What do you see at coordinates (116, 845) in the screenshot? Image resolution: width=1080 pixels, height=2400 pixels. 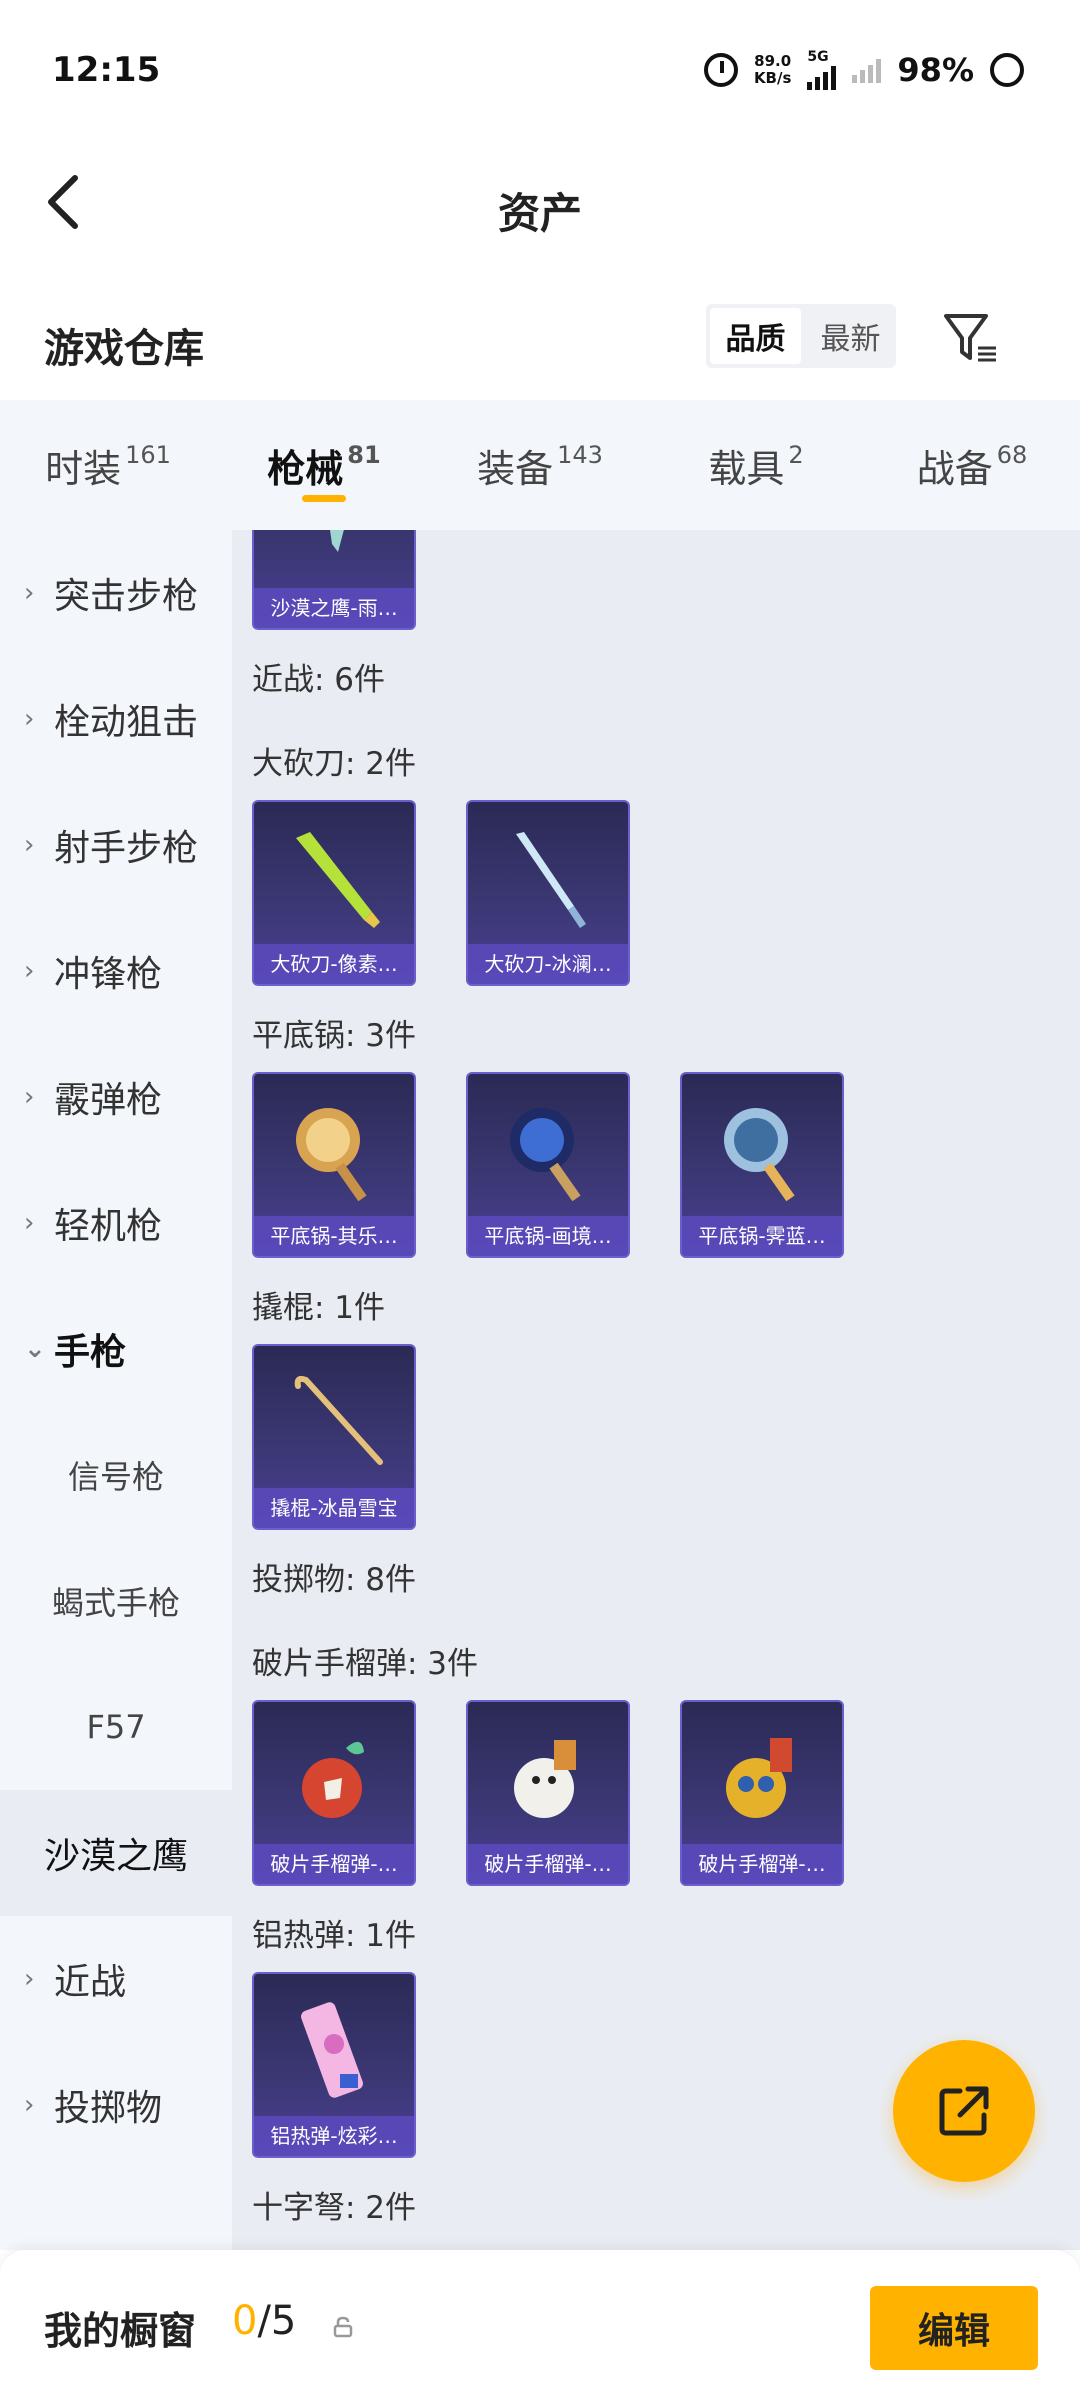 I see `sidebar-item-marksman-rifle: › 射手步枪` at bounding box center [116, 845].